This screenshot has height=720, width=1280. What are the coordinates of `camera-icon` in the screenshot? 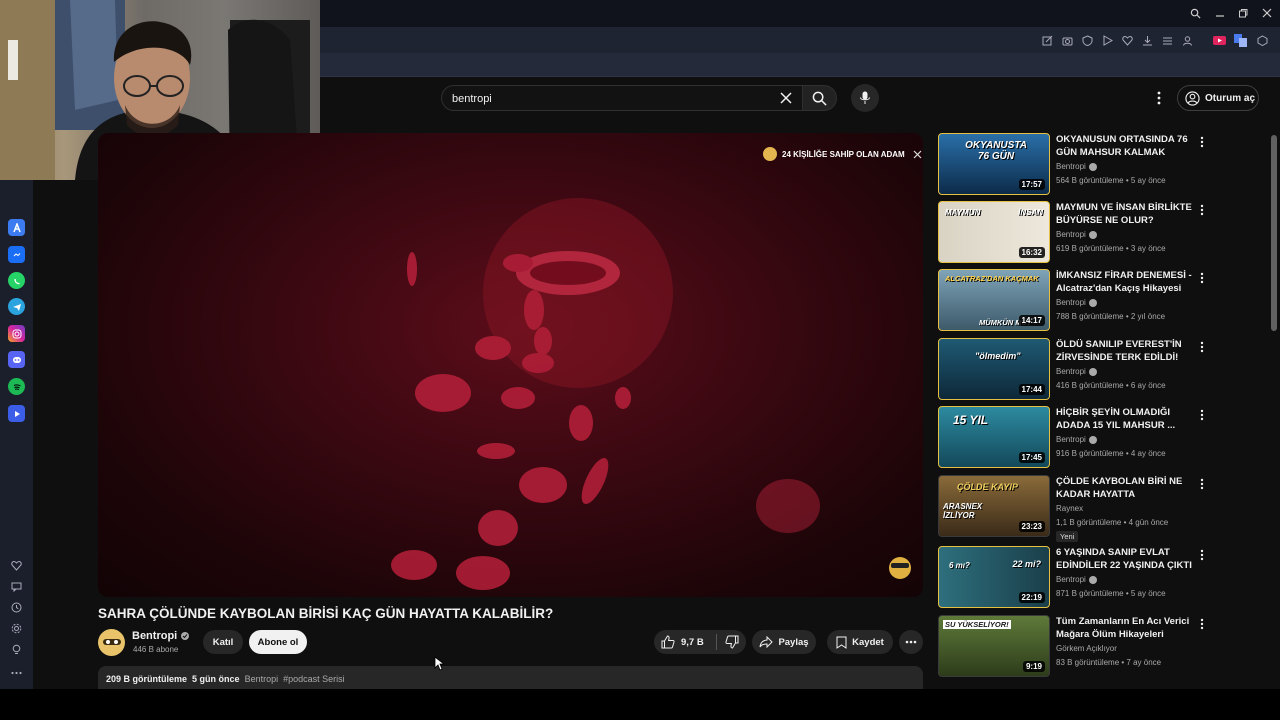 It's located at (1067, 40).